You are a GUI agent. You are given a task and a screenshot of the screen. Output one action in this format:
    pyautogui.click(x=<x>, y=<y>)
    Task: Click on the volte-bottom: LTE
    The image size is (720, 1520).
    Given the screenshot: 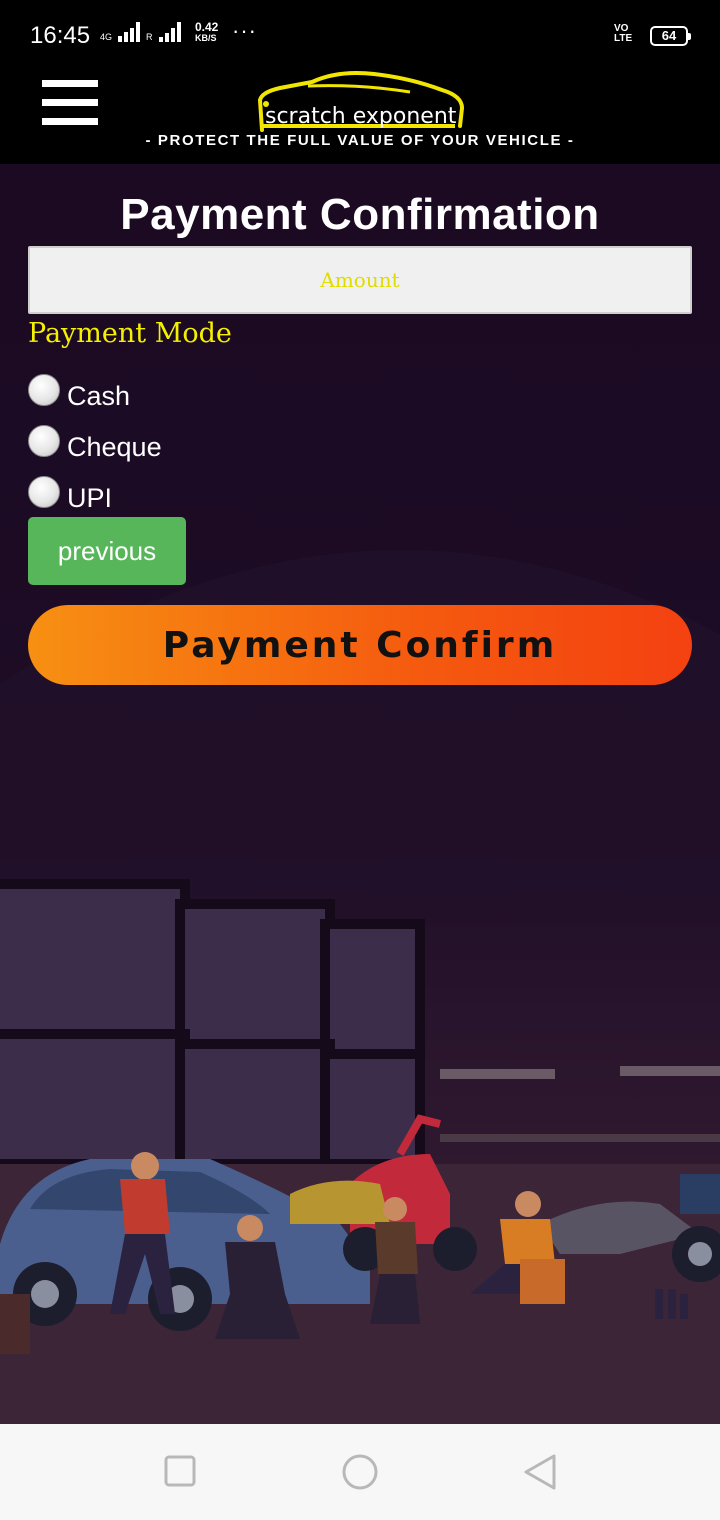 What is the action you would take?
    pyautogui.click(x=623, y=38)
    